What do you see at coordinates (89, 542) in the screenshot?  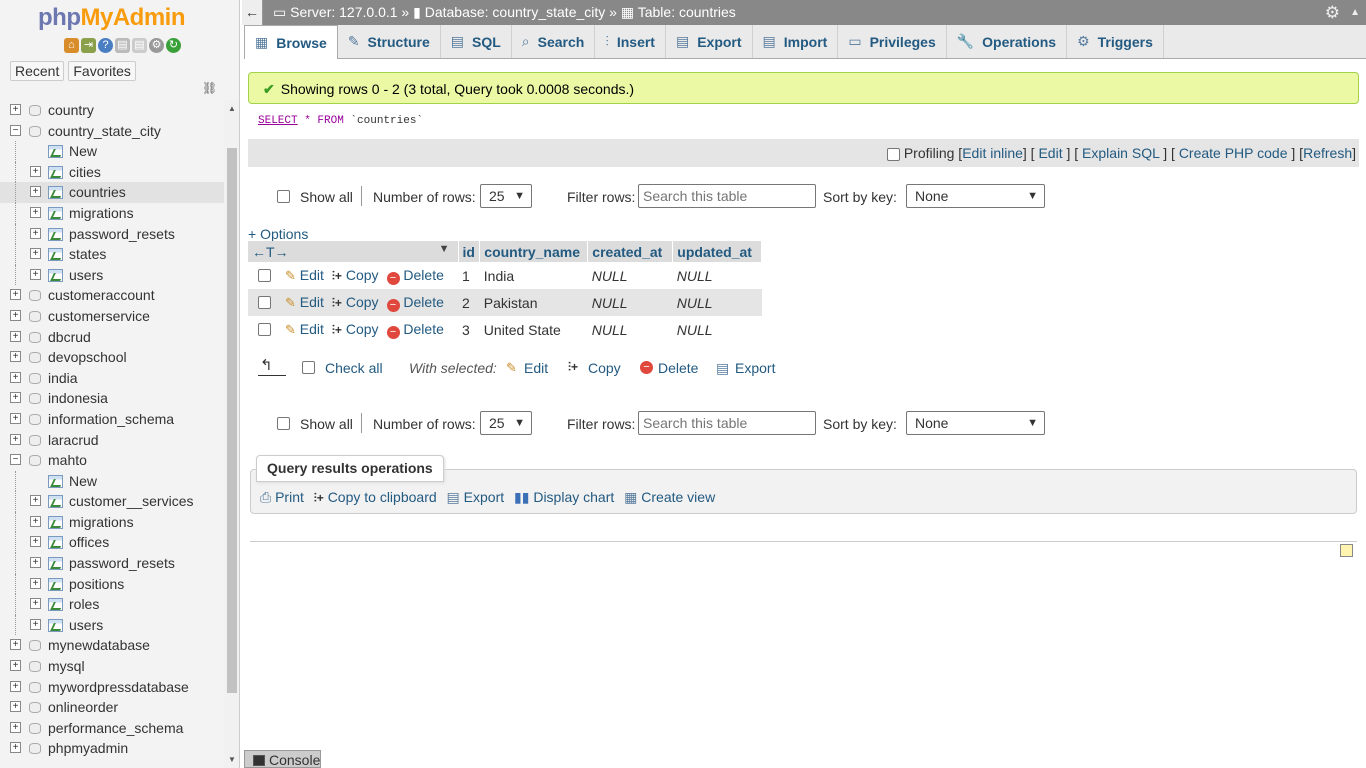 I see `tree-item-label: offices` at bounding box center [89, 542].